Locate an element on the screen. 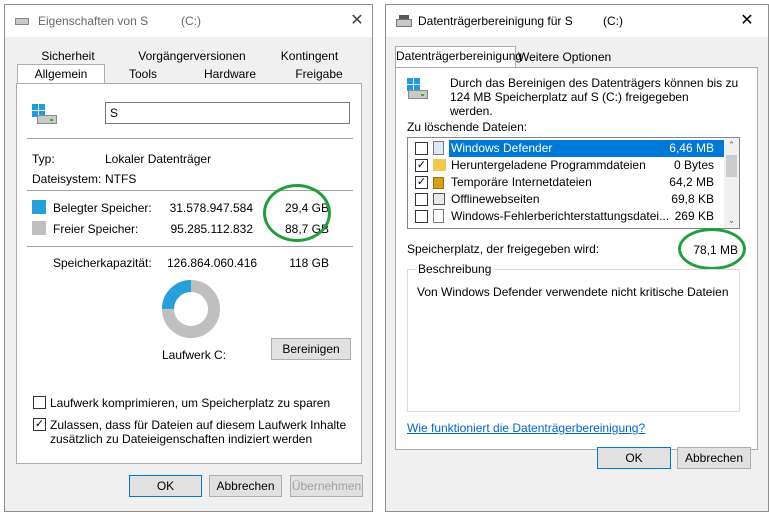 Image resolution: width=769 pixels, height=512 pixels. list-scrollbar: ⌃ ⌄ is located at coordinates (731, 183).